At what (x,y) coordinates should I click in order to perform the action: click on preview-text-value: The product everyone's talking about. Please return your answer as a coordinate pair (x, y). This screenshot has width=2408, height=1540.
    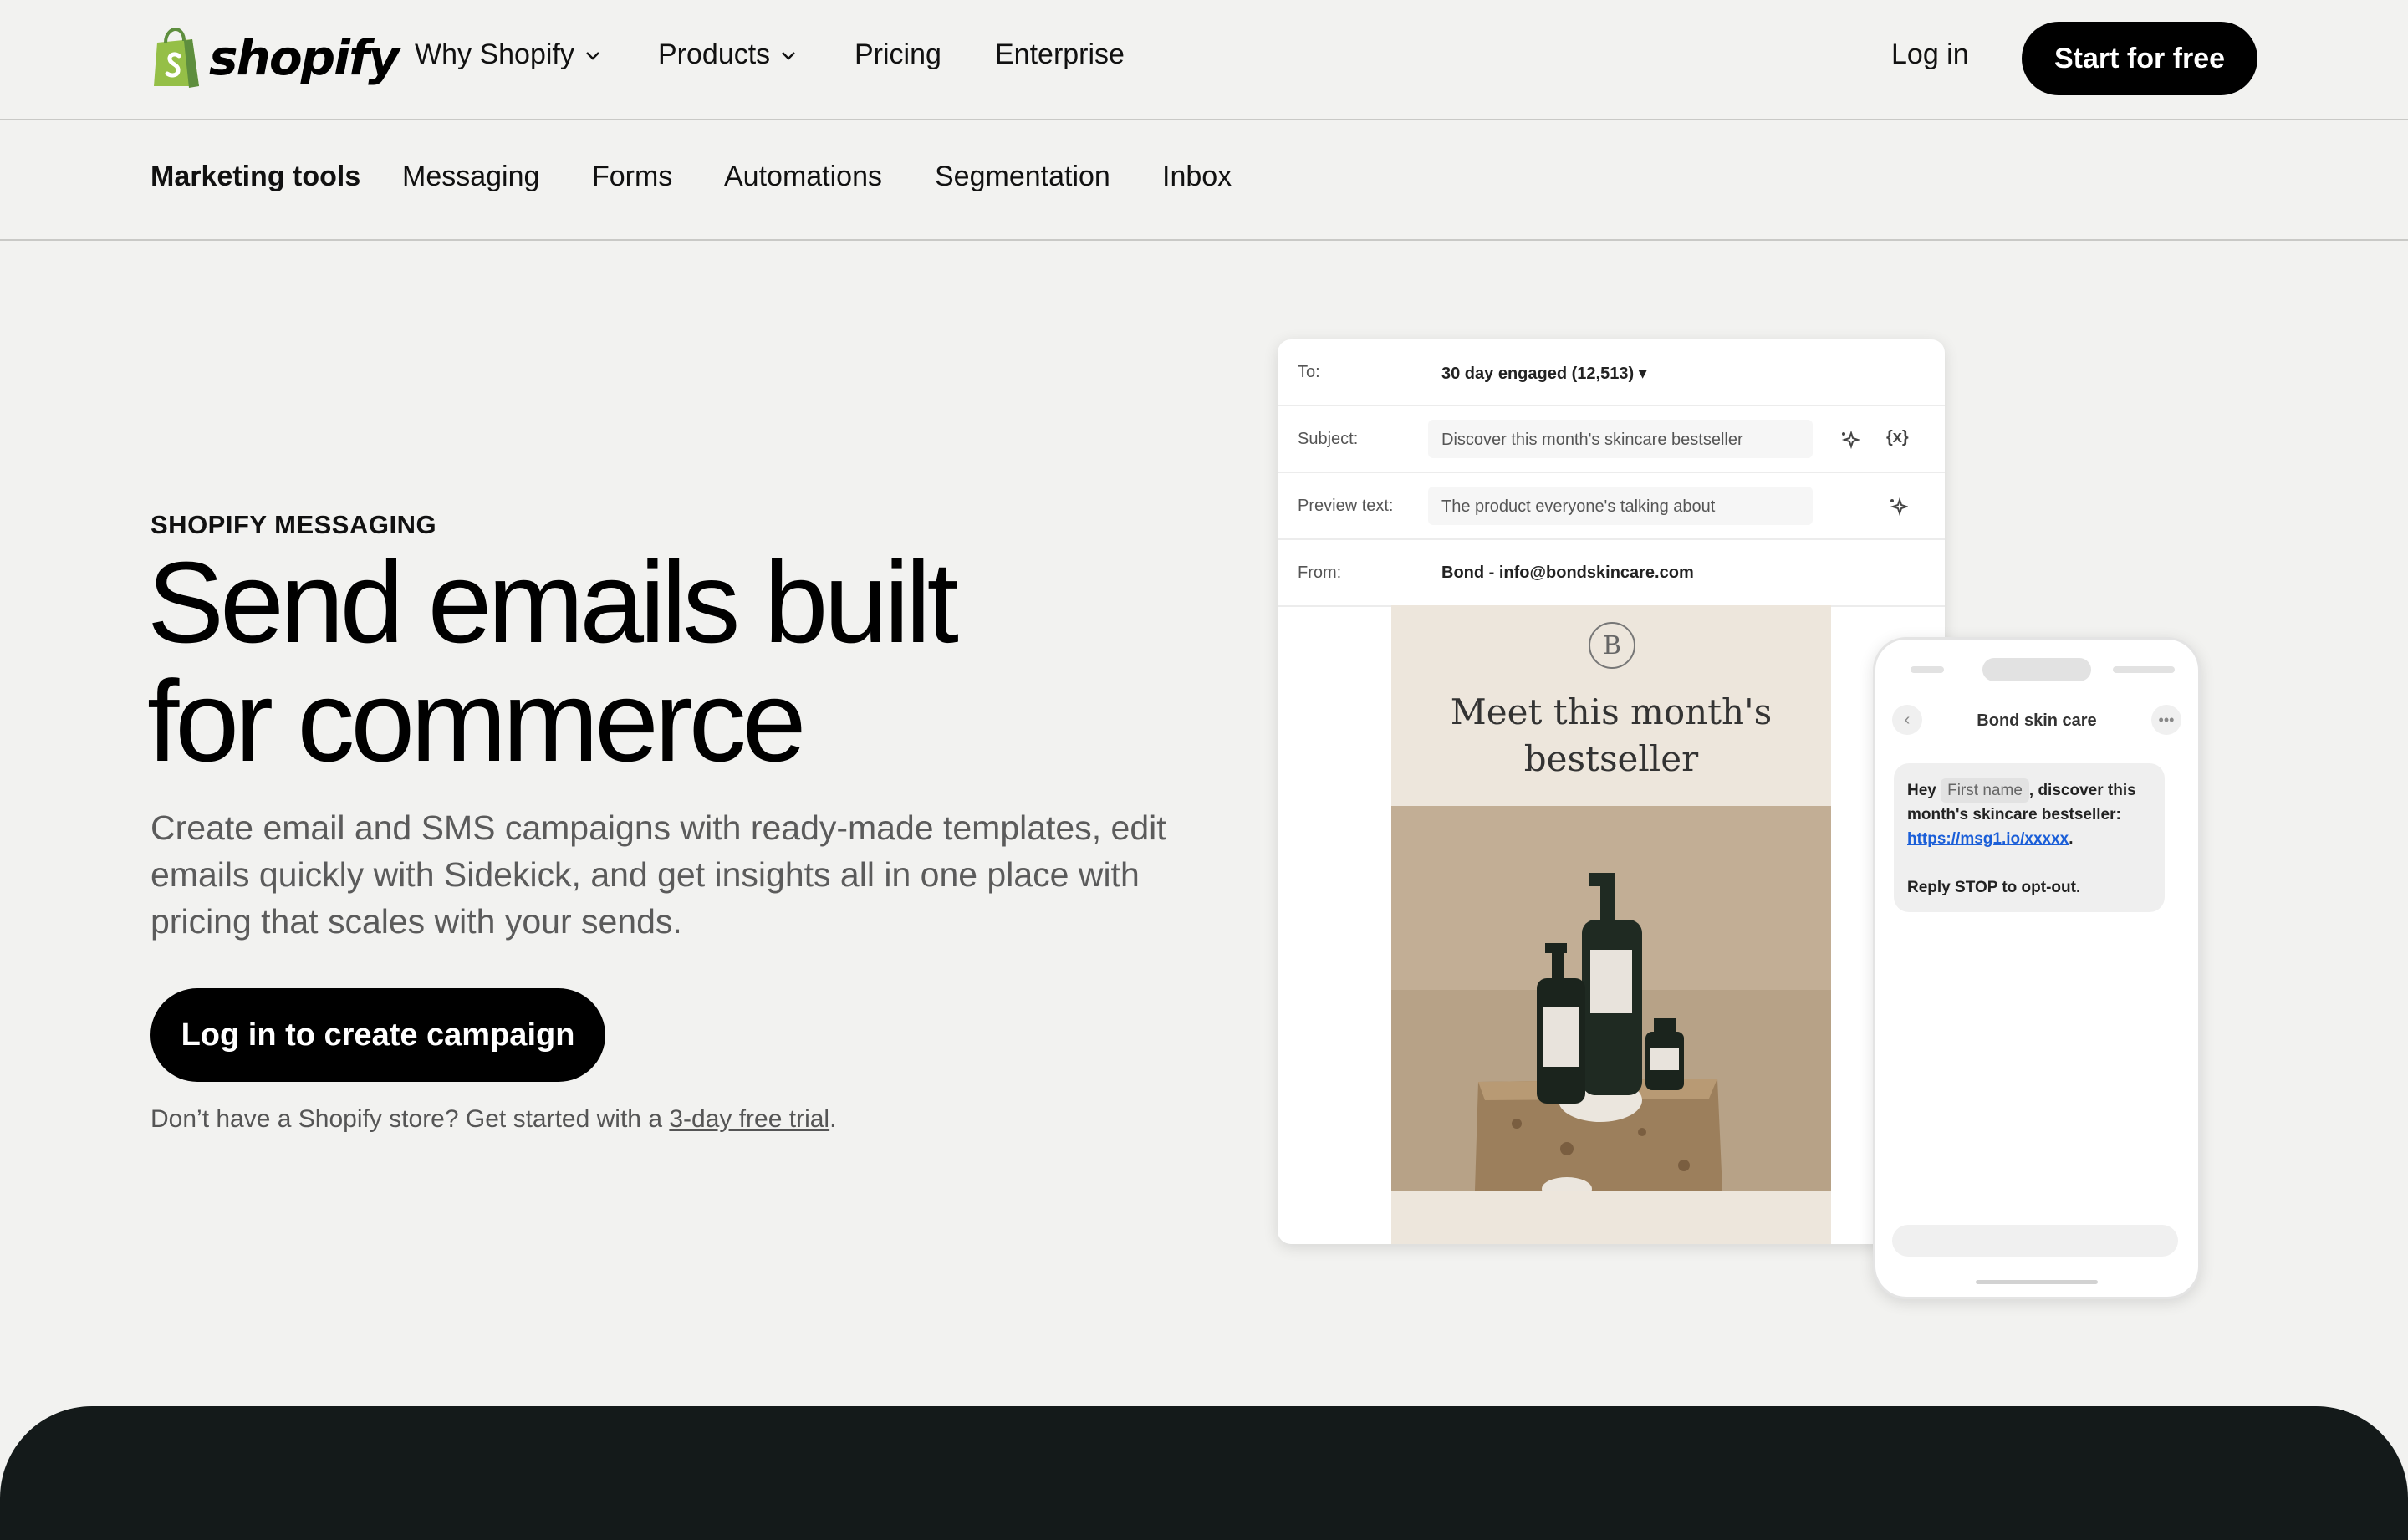
    Looking at the image, I should click on (1578, 507).